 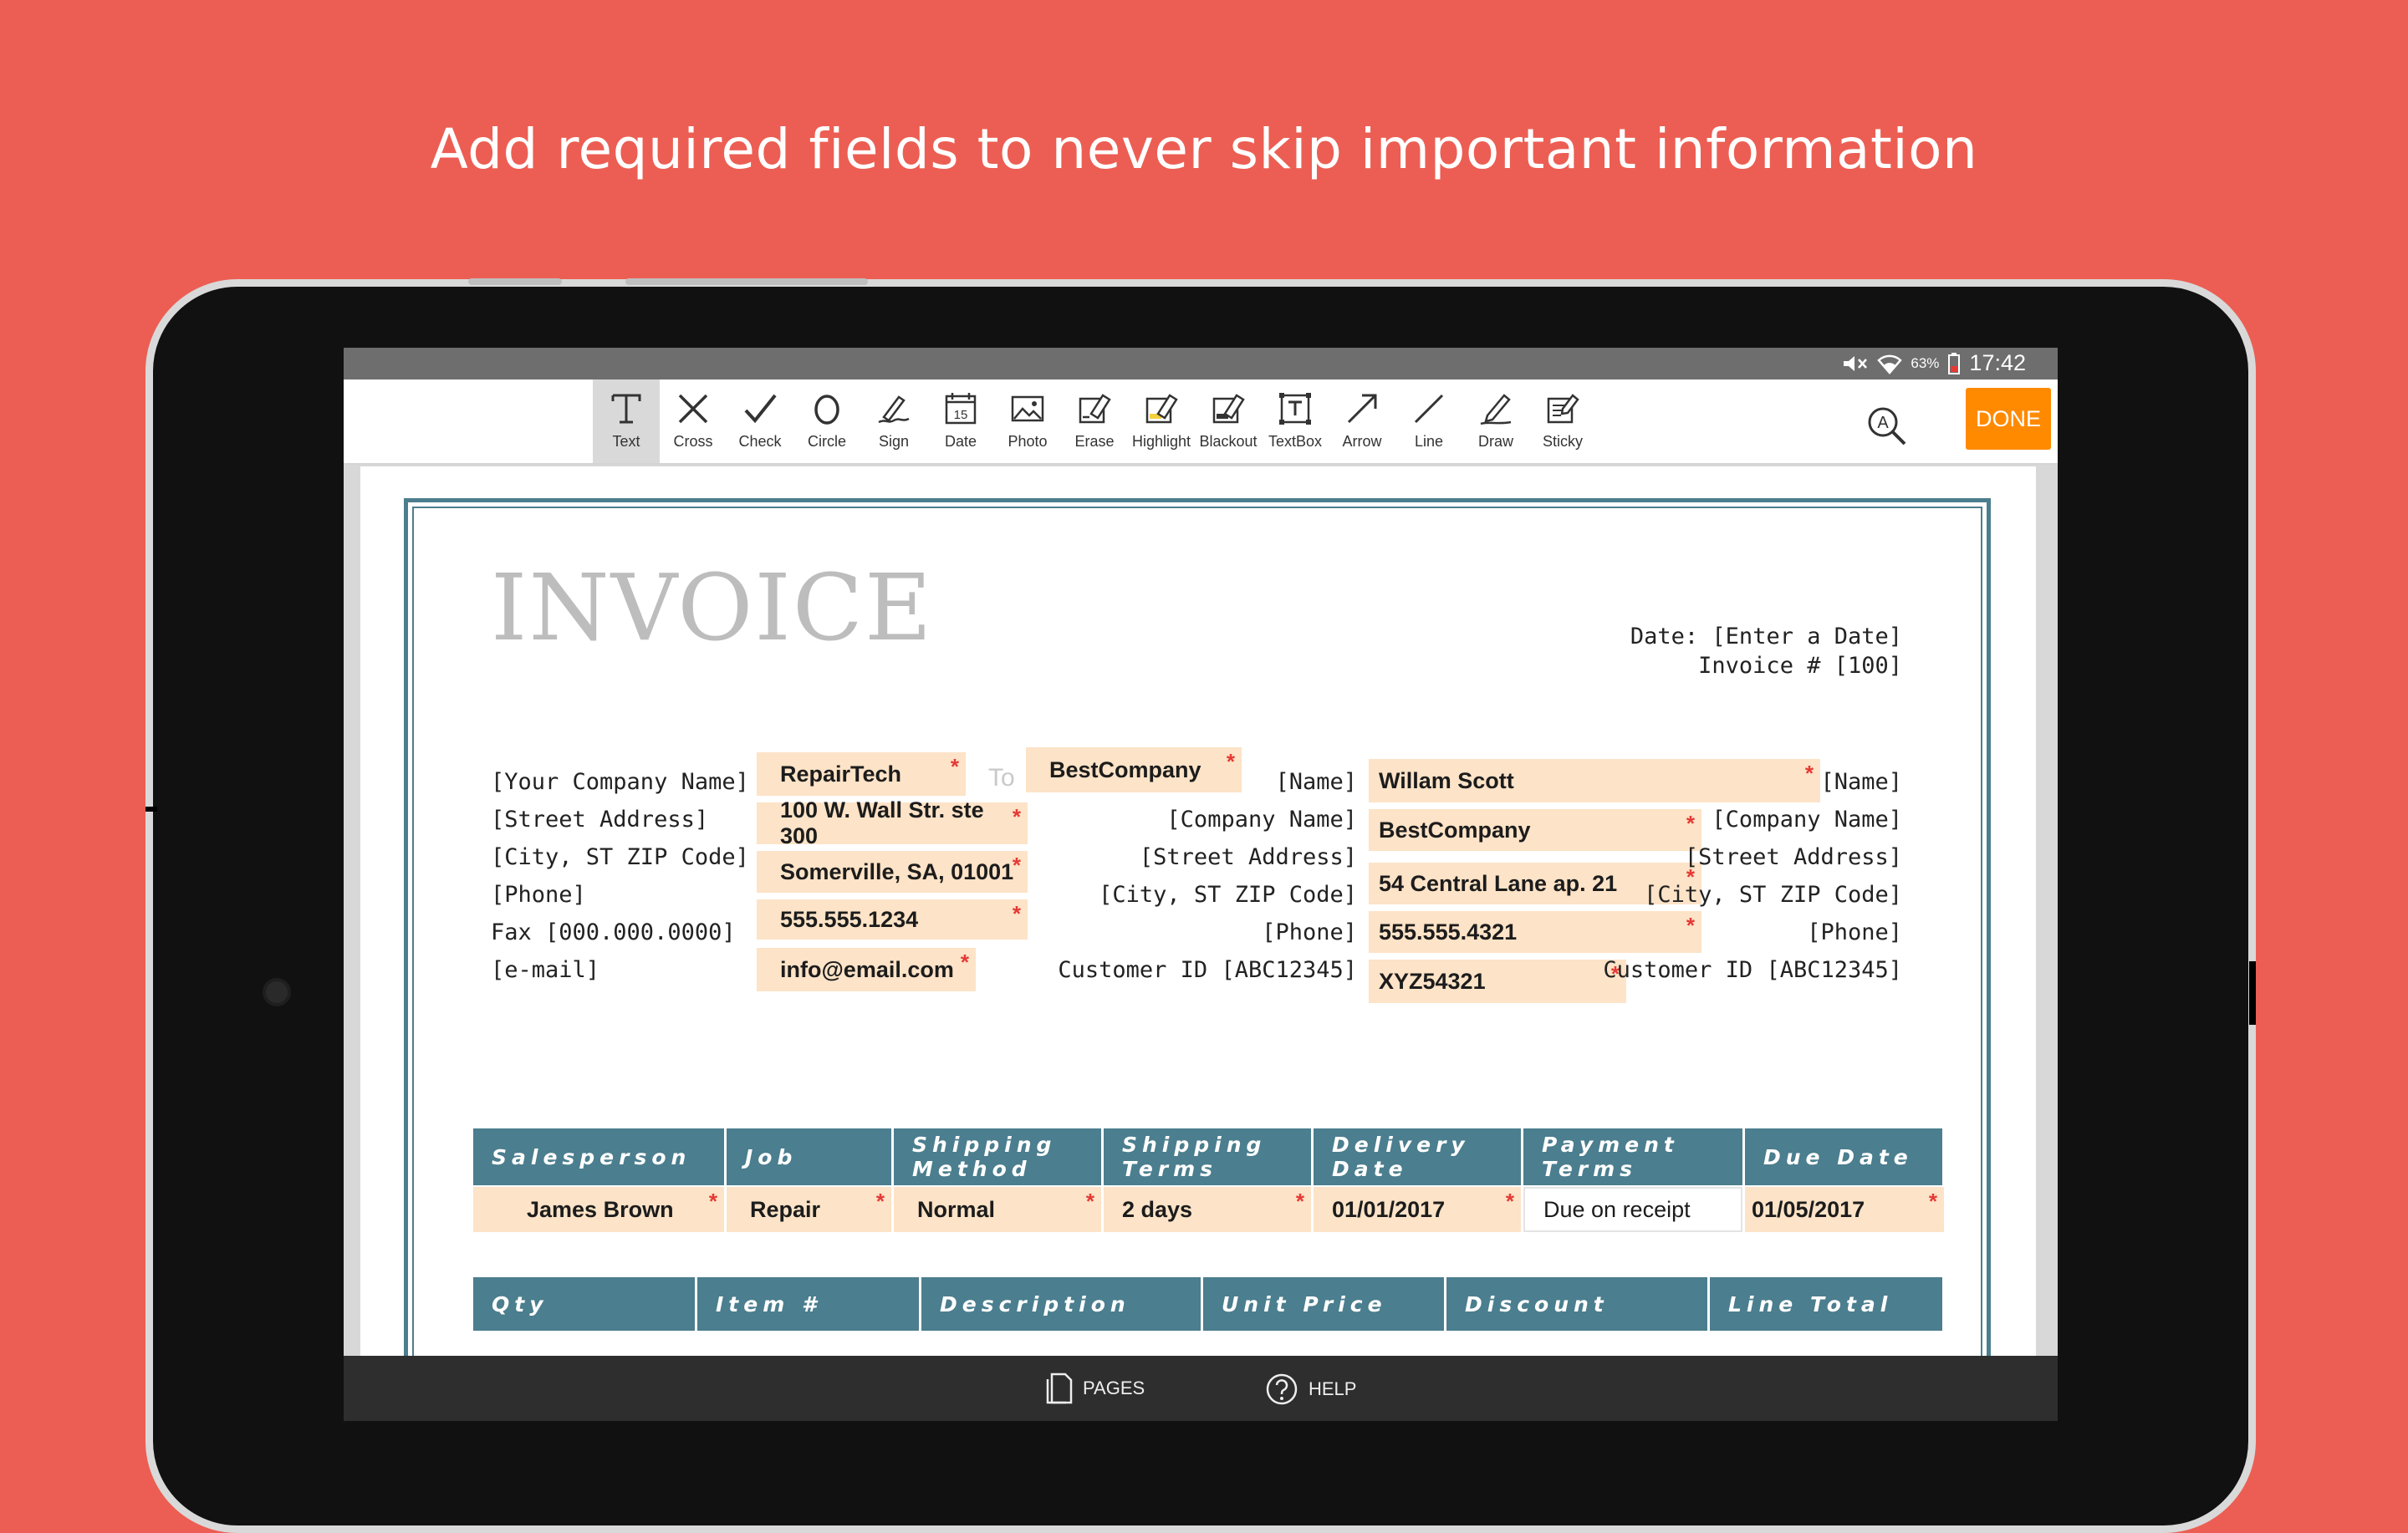 I want to click on table-header-salesperson: Salesperson, so click(x=598, y=1156).